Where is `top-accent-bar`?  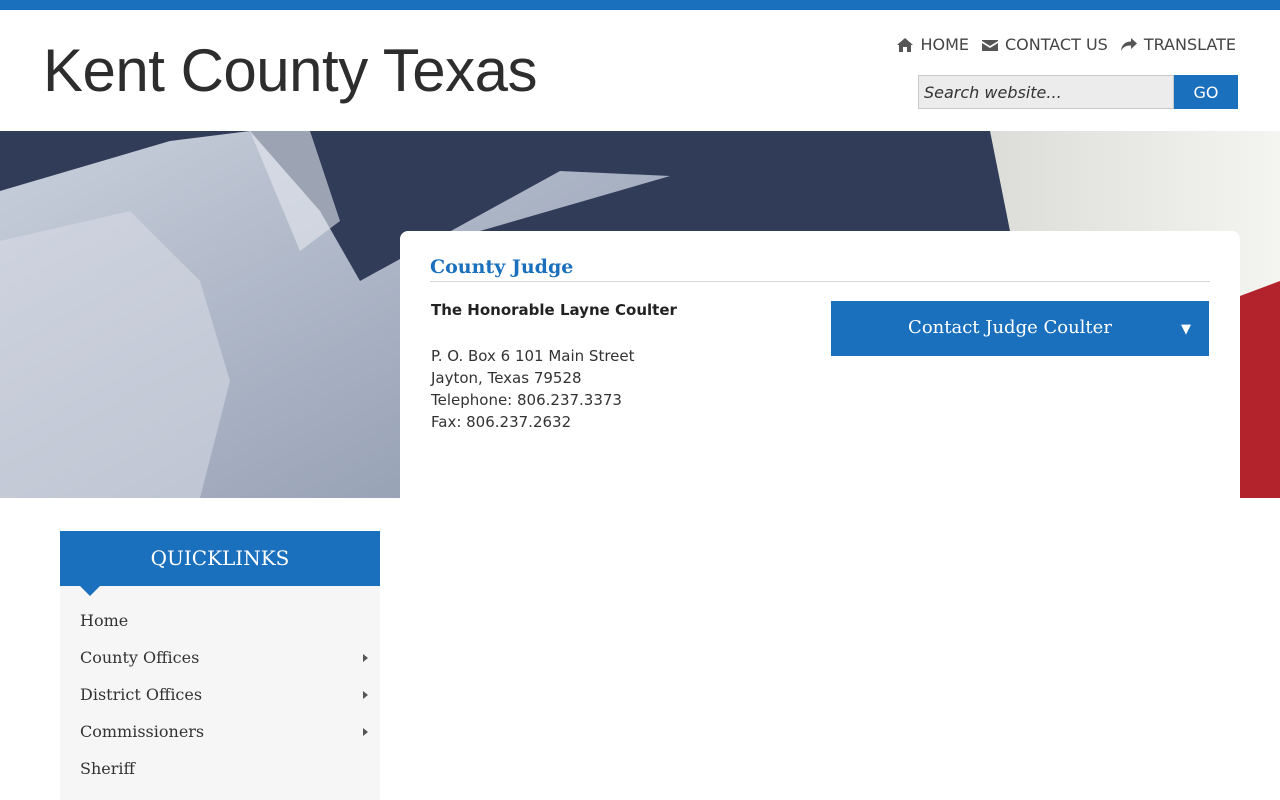
top-accent-bar is located at coordinates (640, 5).